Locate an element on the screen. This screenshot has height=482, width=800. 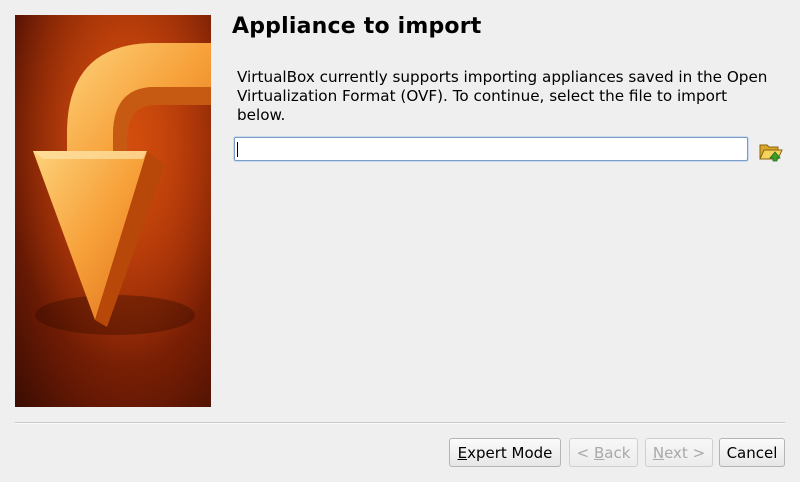
file-path-input is located at coordinates (491, 149).